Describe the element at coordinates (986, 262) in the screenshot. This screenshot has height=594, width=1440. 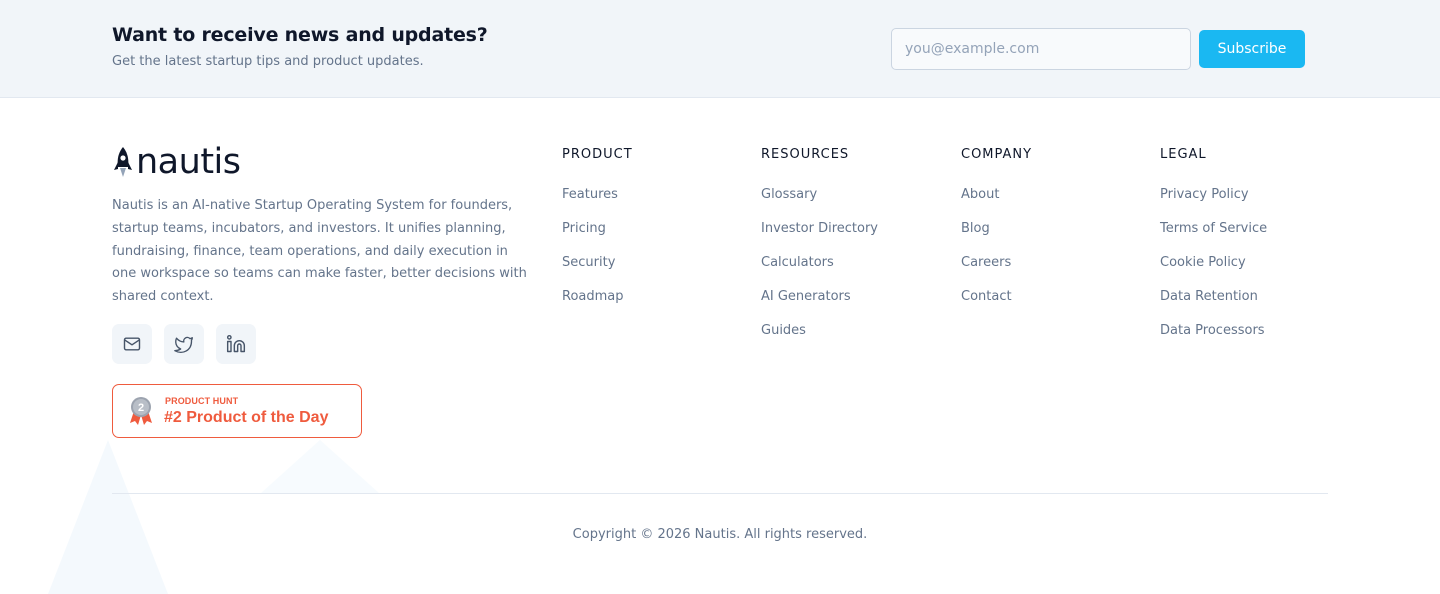
I see `footer-link-careers: Careers` at that location.